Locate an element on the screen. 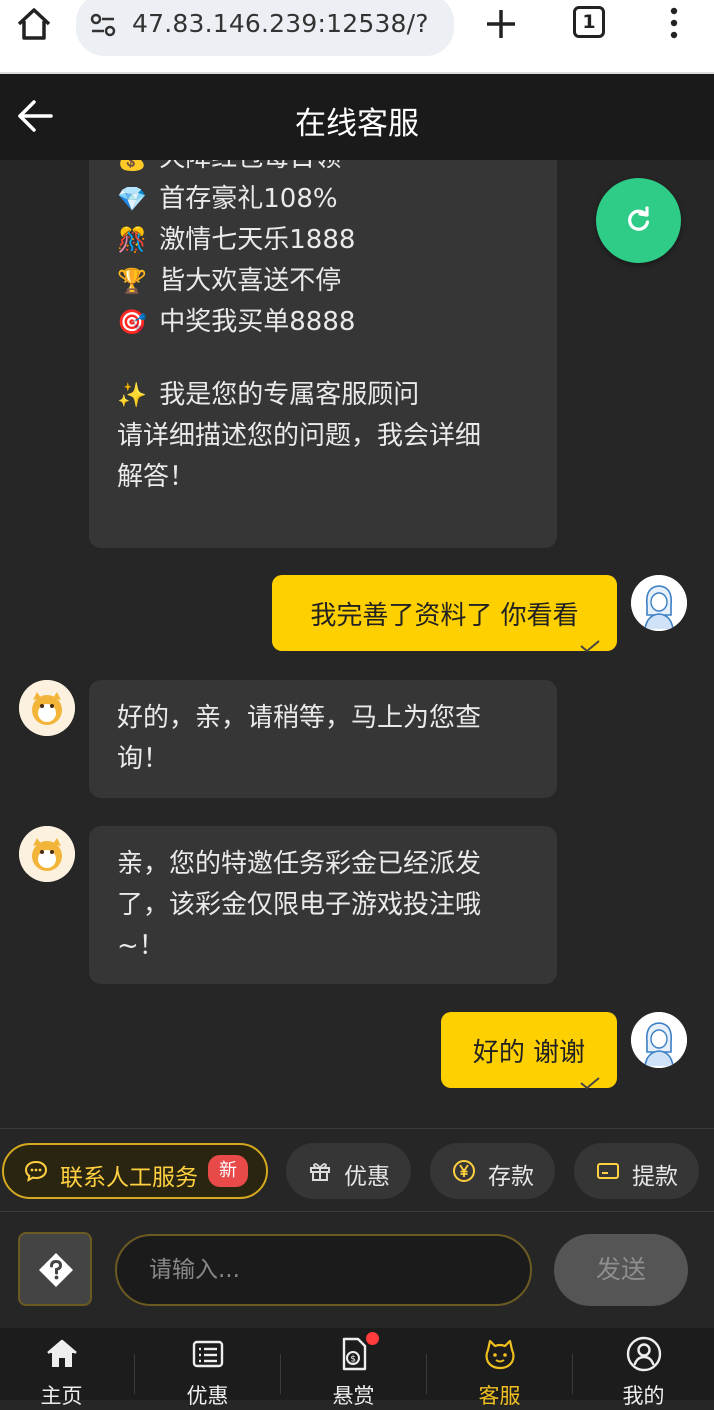 The width and height of the screenshot is (714, 1410). nav-service: 客服 is located at coordinates (499, 1368).